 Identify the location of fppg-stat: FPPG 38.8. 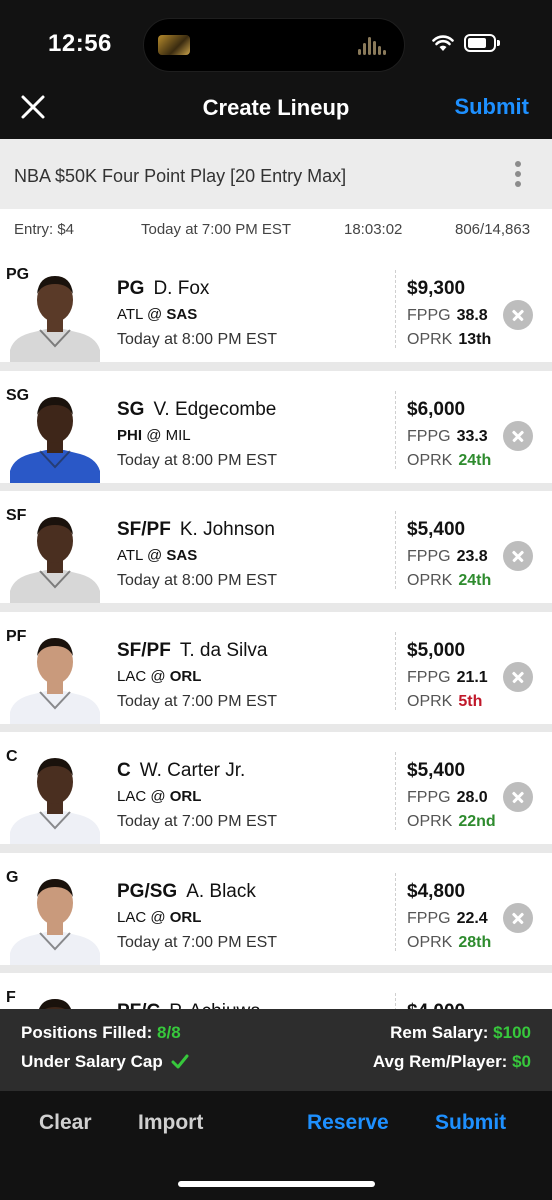
(447, 316).